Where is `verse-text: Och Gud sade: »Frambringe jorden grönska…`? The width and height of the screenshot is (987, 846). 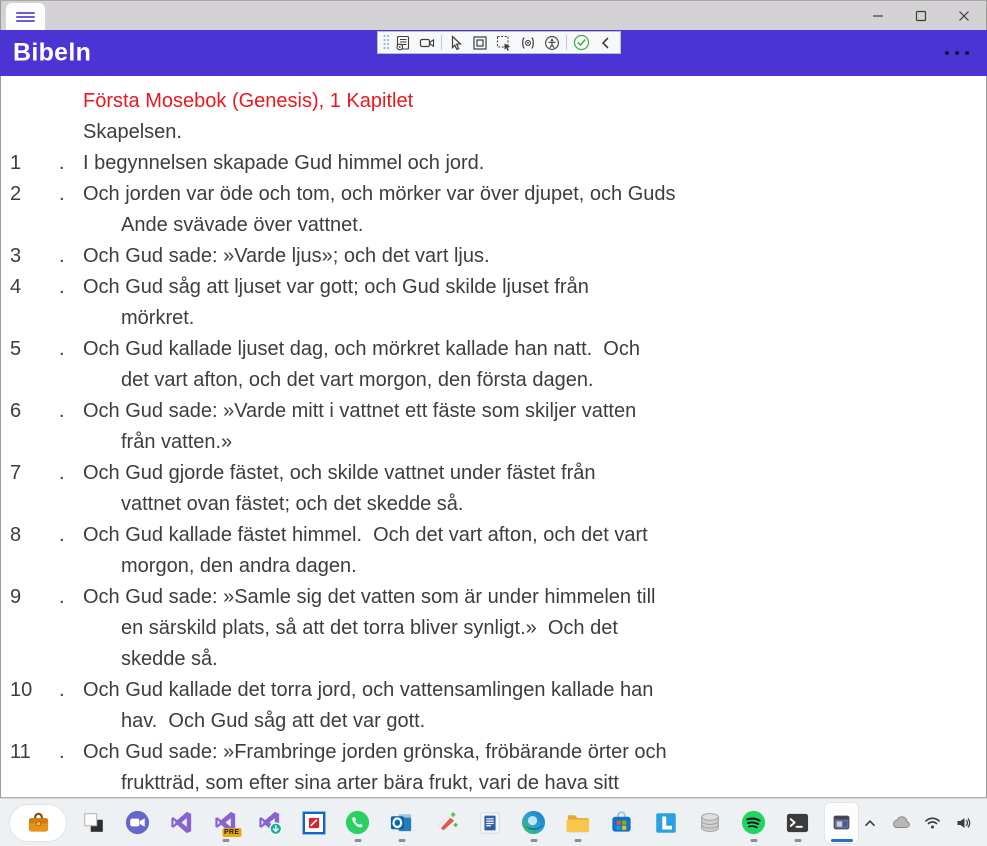 verse-text: Och Gud sade: »Frambringe jorden grönska… is located at coordinates (375, 767).